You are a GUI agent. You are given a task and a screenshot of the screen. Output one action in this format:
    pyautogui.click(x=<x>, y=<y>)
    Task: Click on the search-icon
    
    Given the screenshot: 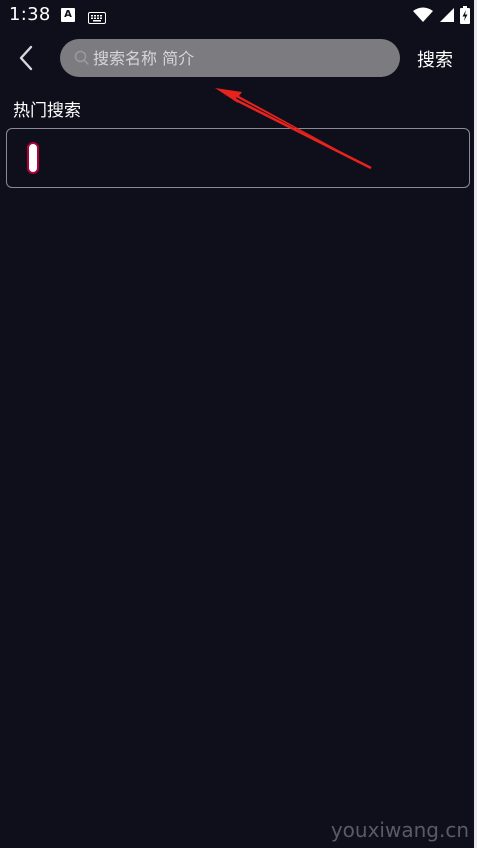 What is the action you would take?
    pyautogui.click(x=81, y=59)
    